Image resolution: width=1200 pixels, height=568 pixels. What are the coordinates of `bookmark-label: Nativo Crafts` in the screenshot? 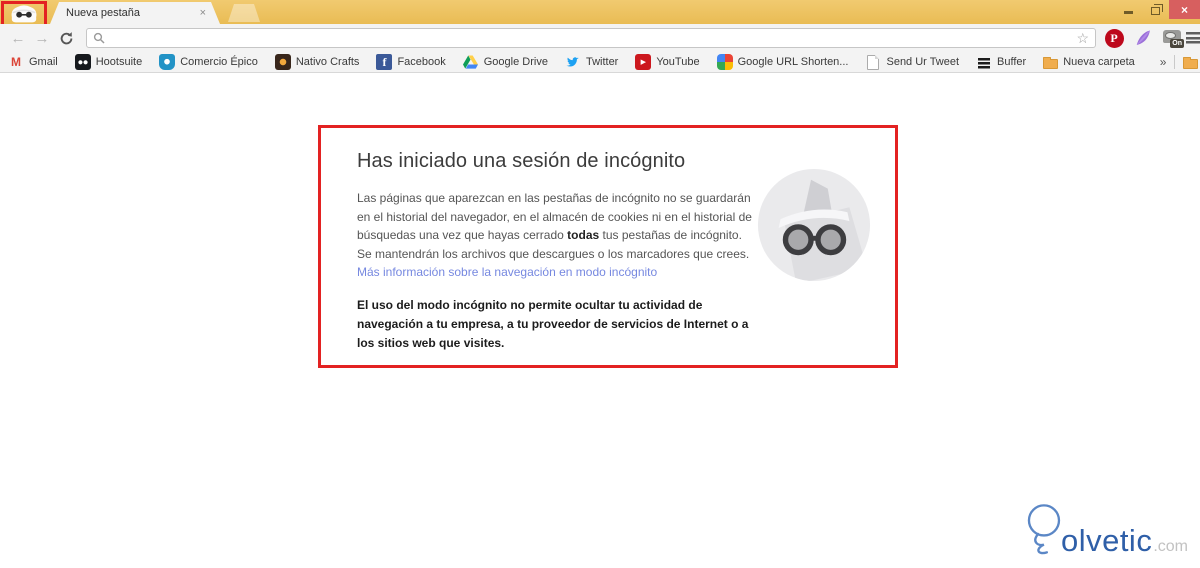 It's located at (327, 62).